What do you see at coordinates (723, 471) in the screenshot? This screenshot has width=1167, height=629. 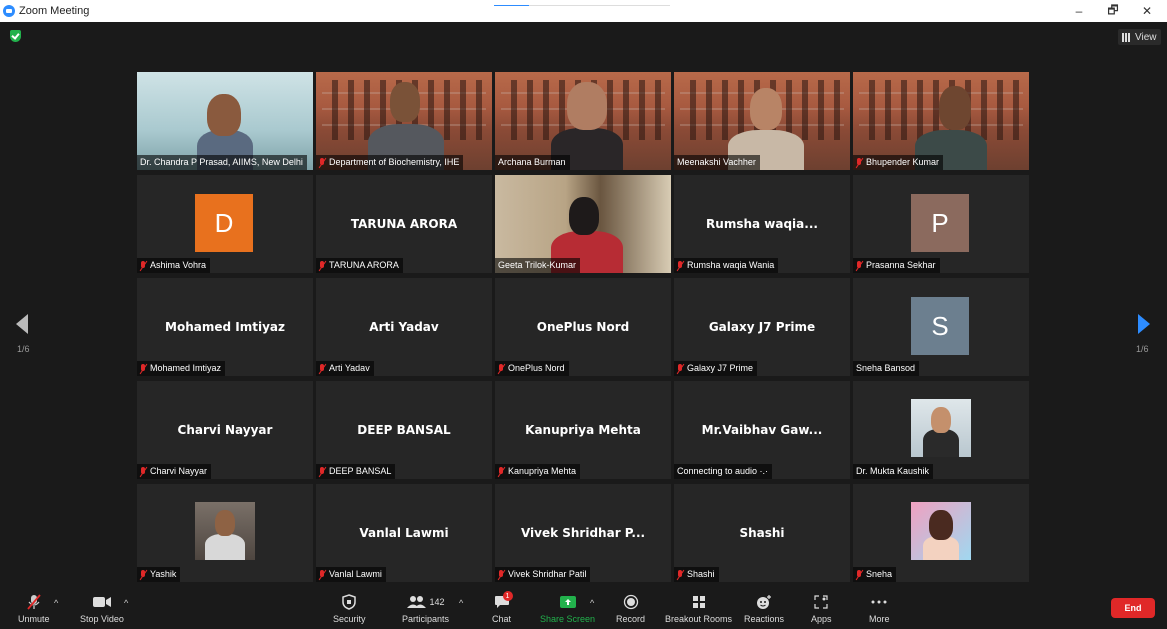 I see `participant-name: Connecting to audio ·.·` at bounding box center [723, 471].